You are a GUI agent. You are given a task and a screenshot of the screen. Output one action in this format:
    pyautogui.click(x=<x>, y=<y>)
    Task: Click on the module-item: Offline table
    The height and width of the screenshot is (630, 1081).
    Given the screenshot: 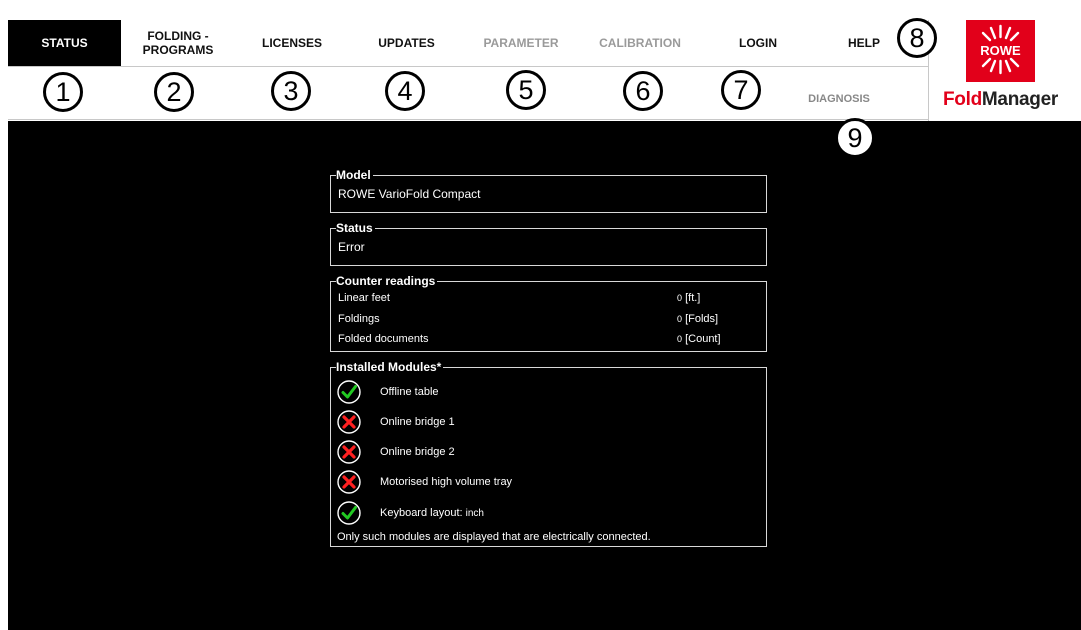 What is the action you would take?
    pyautogui.click(x=388, y=392)
    